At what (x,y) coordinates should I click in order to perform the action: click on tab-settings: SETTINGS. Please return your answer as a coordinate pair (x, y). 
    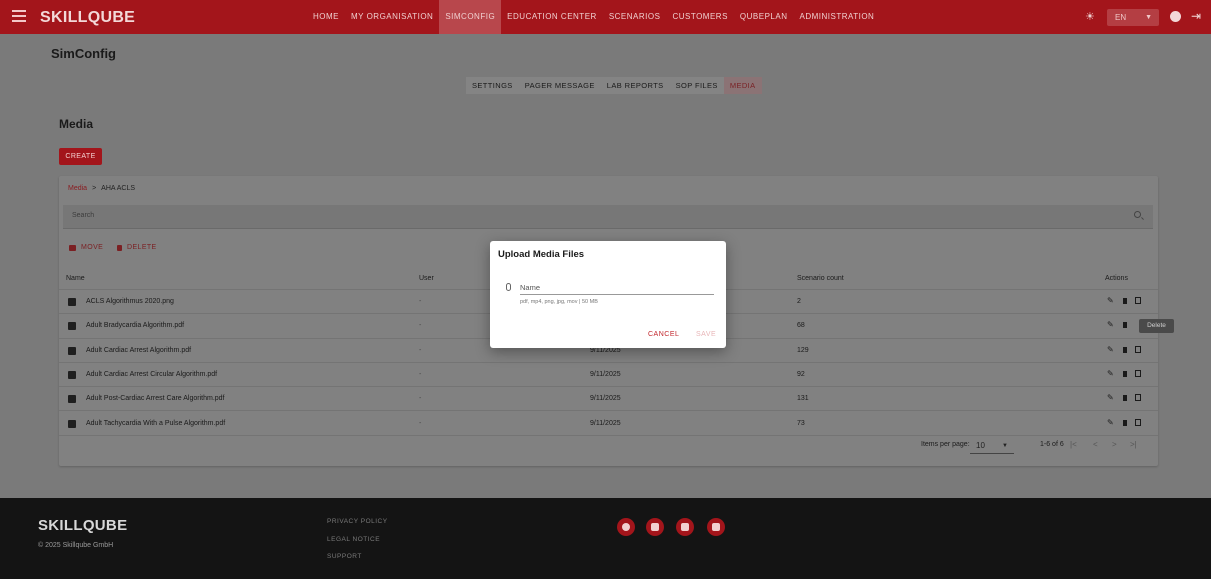
    Looking at the image, I should click on (492, 85).